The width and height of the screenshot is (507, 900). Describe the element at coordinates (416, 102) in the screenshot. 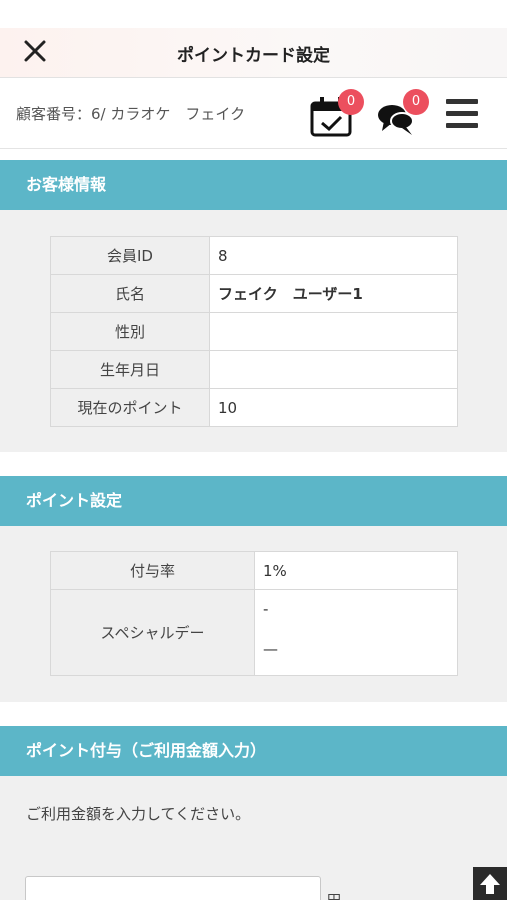

I see `chat-badge: 0` at that location.